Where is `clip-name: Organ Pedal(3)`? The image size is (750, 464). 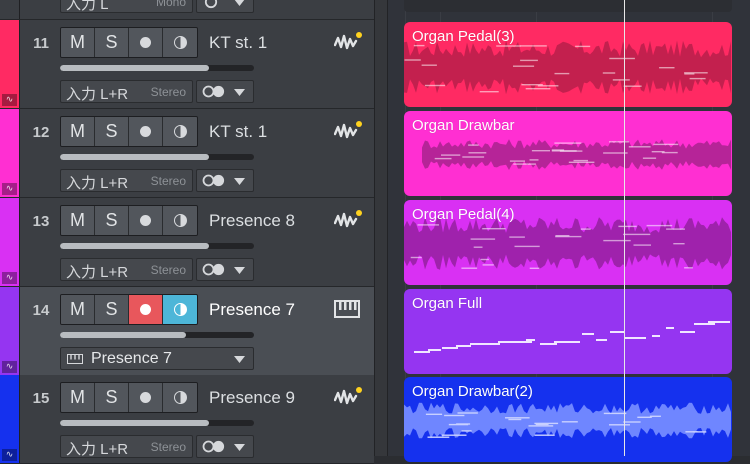 clip-name: Organ Pedal(3) is located at coordinates (463, 36).